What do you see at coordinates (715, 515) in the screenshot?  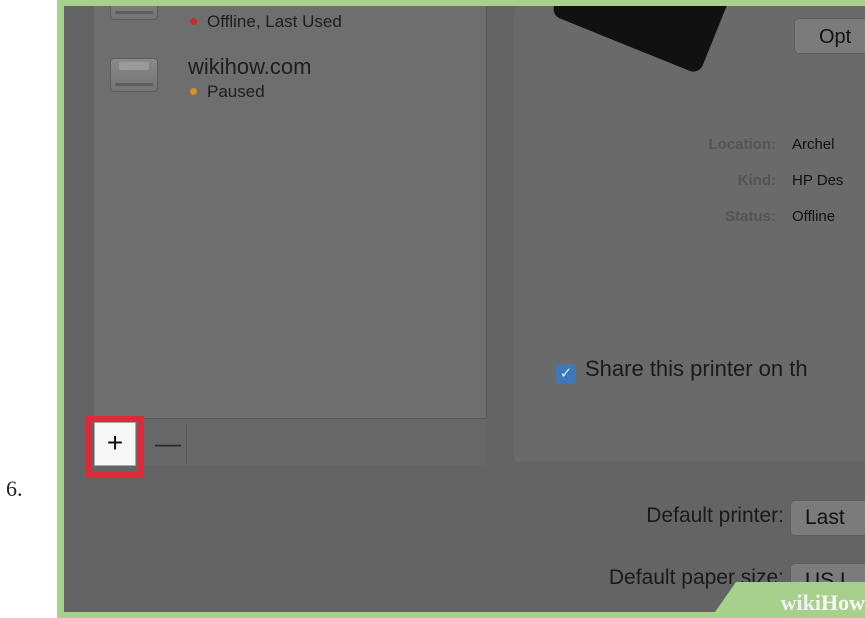 I see `default-printer-label: Default printer:` at bounding box center [715, 515].